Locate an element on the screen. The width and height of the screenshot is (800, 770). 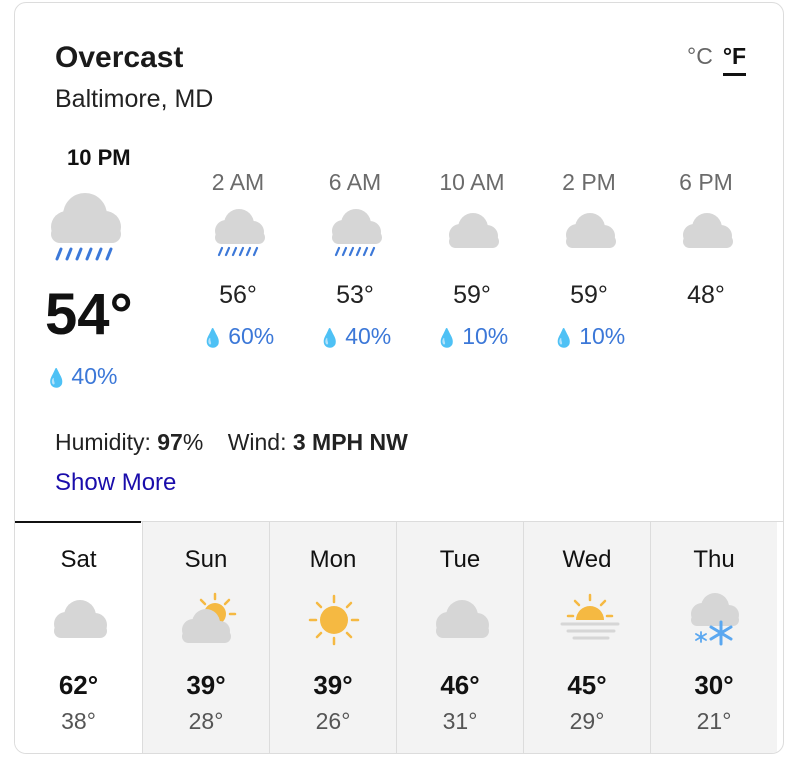
day-name: Mon is located at coordinates (333, 559).